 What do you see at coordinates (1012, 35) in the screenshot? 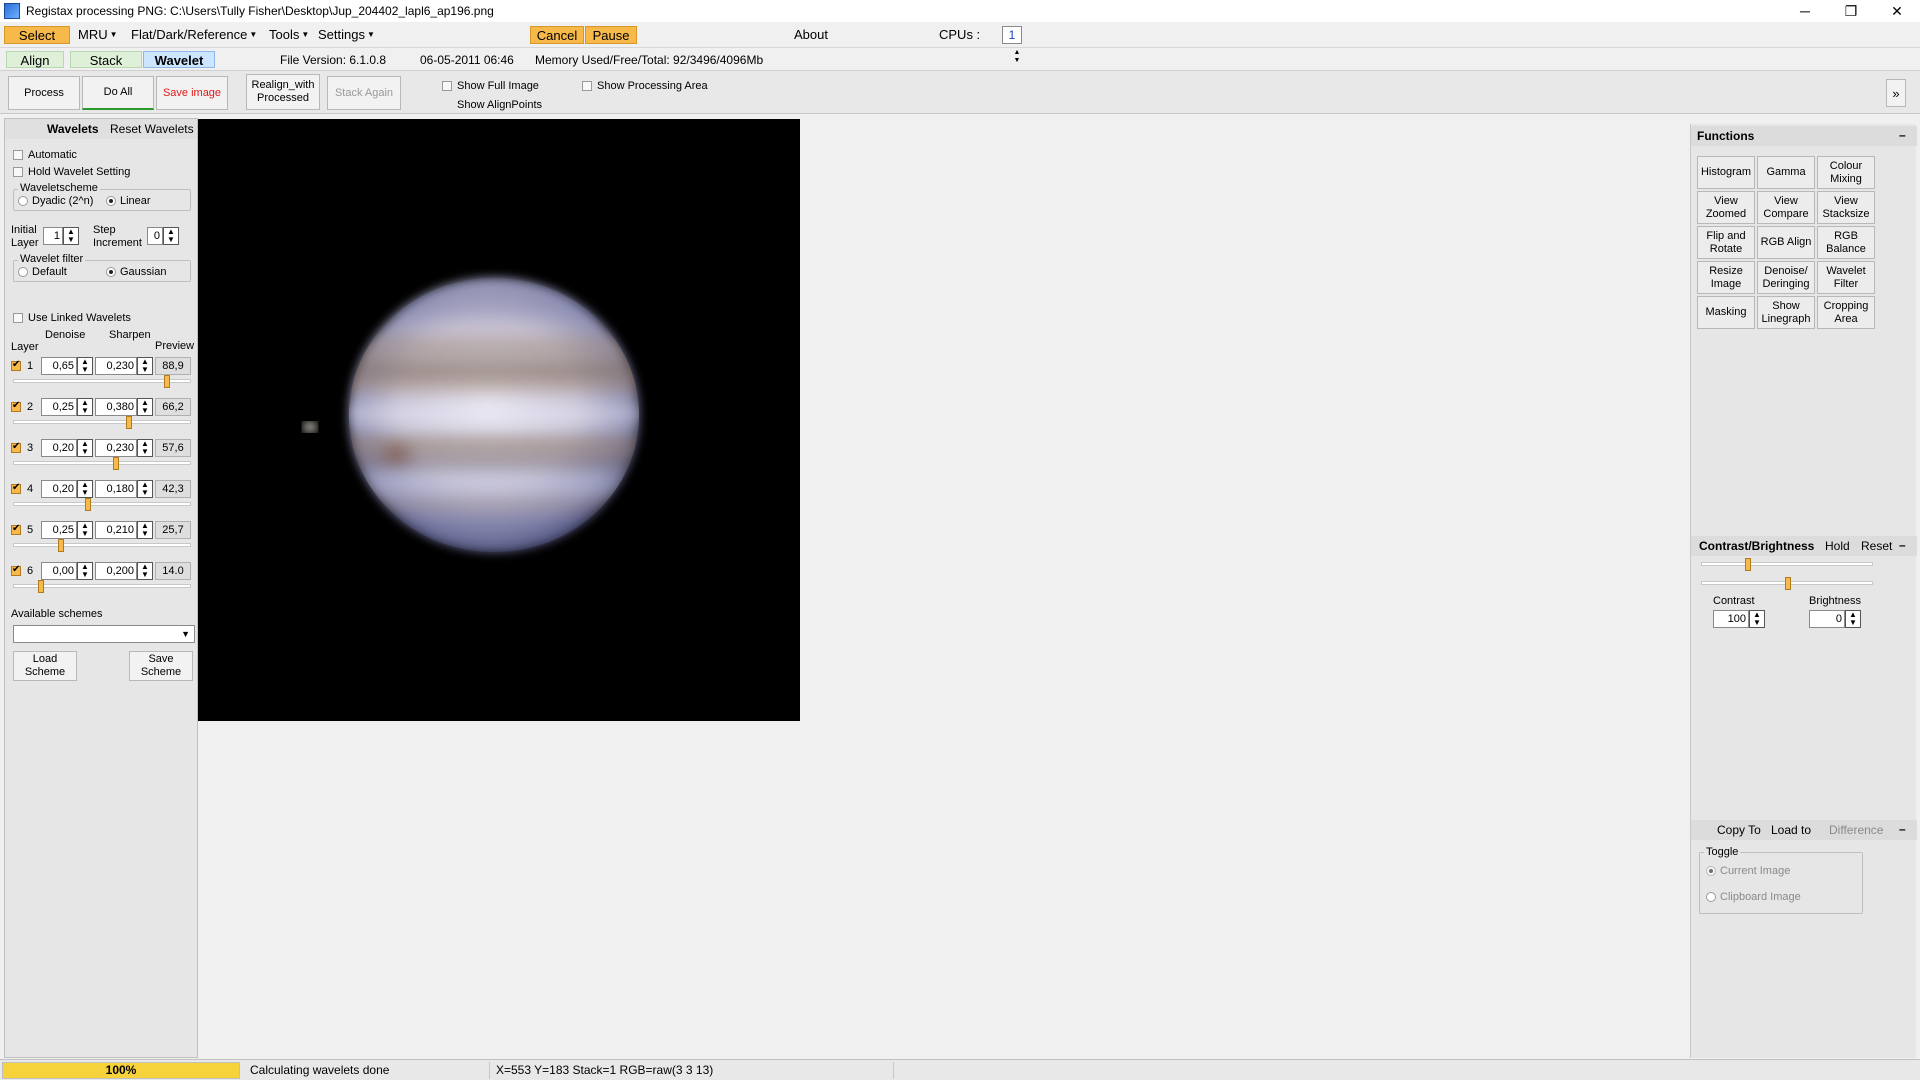
I see `cpus-value: 1` at bounding box center [1012, 35].